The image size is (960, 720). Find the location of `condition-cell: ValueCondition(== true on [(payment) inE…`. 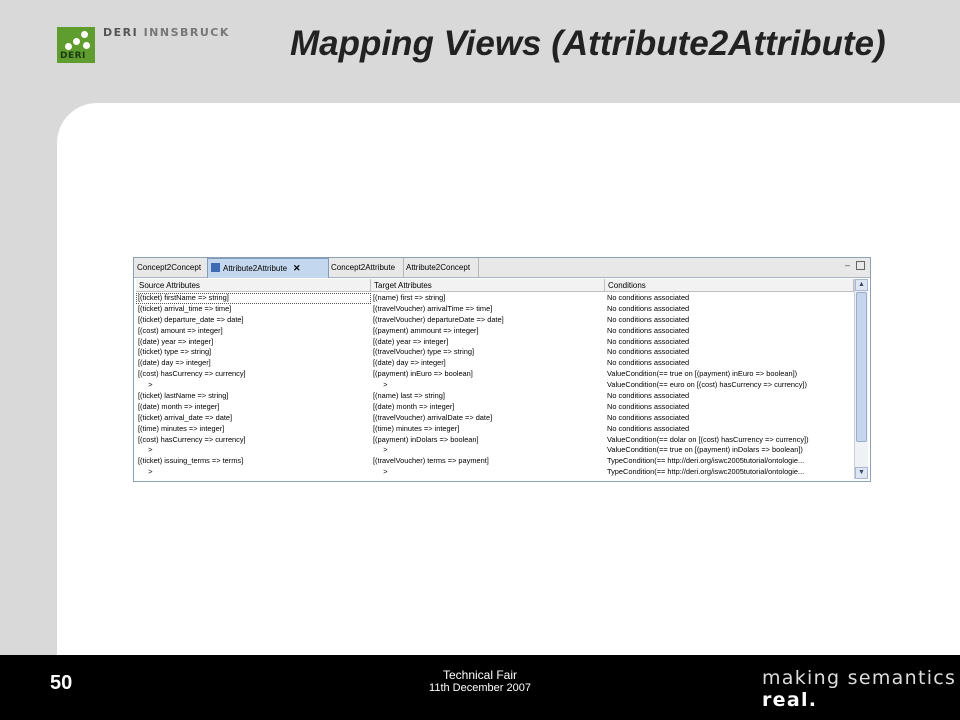

condition-cell: ValueCondition(== true on [(payment) inE… is located at coordinates (702, 374).